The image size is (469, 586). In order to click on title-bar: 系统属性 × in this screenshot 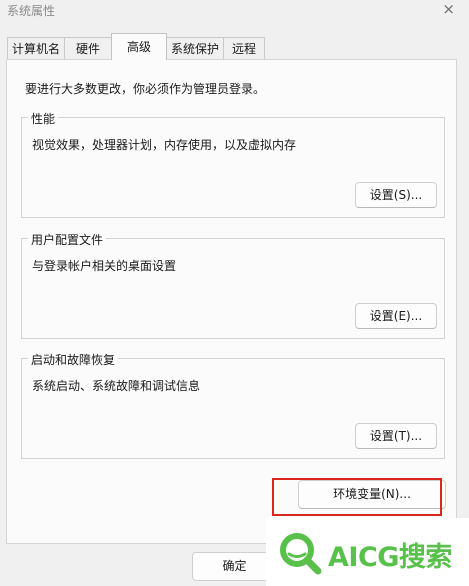, I will do `click(234, 11)`.